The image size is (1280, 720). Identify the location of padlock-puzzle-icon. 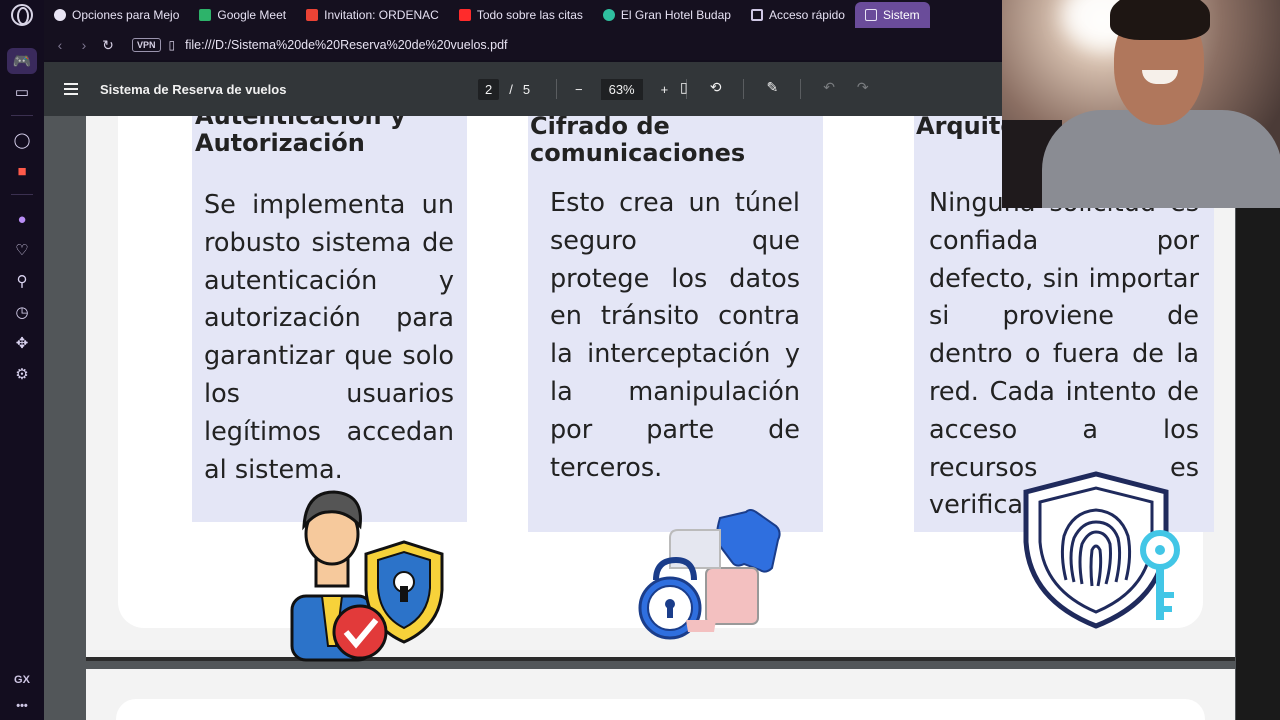
(709, 574).